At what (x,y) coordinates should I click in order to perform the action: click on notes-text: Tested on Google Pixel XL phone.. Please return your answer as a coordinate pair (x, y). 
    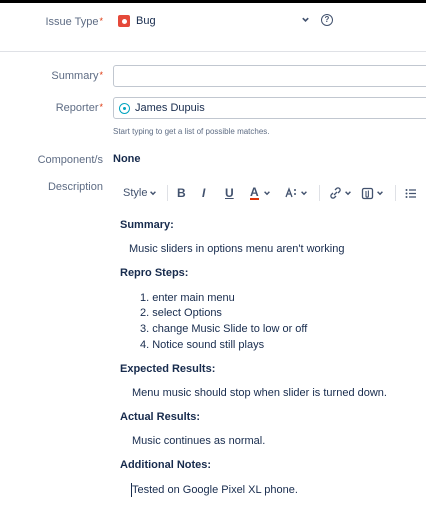
    Looking at the image, I should click on (215, 490).